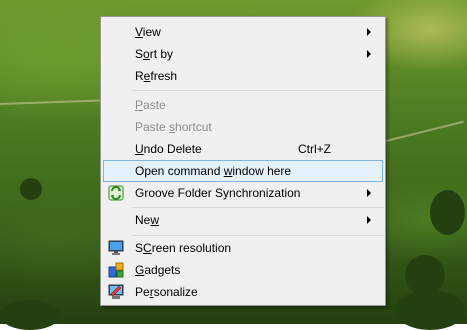 Image resolution: width=467 pixels, height=330 pixels. Describe the element at coordinates (156, 76) in the screenshot. I see `menu-item-label: Refresh` at that location.